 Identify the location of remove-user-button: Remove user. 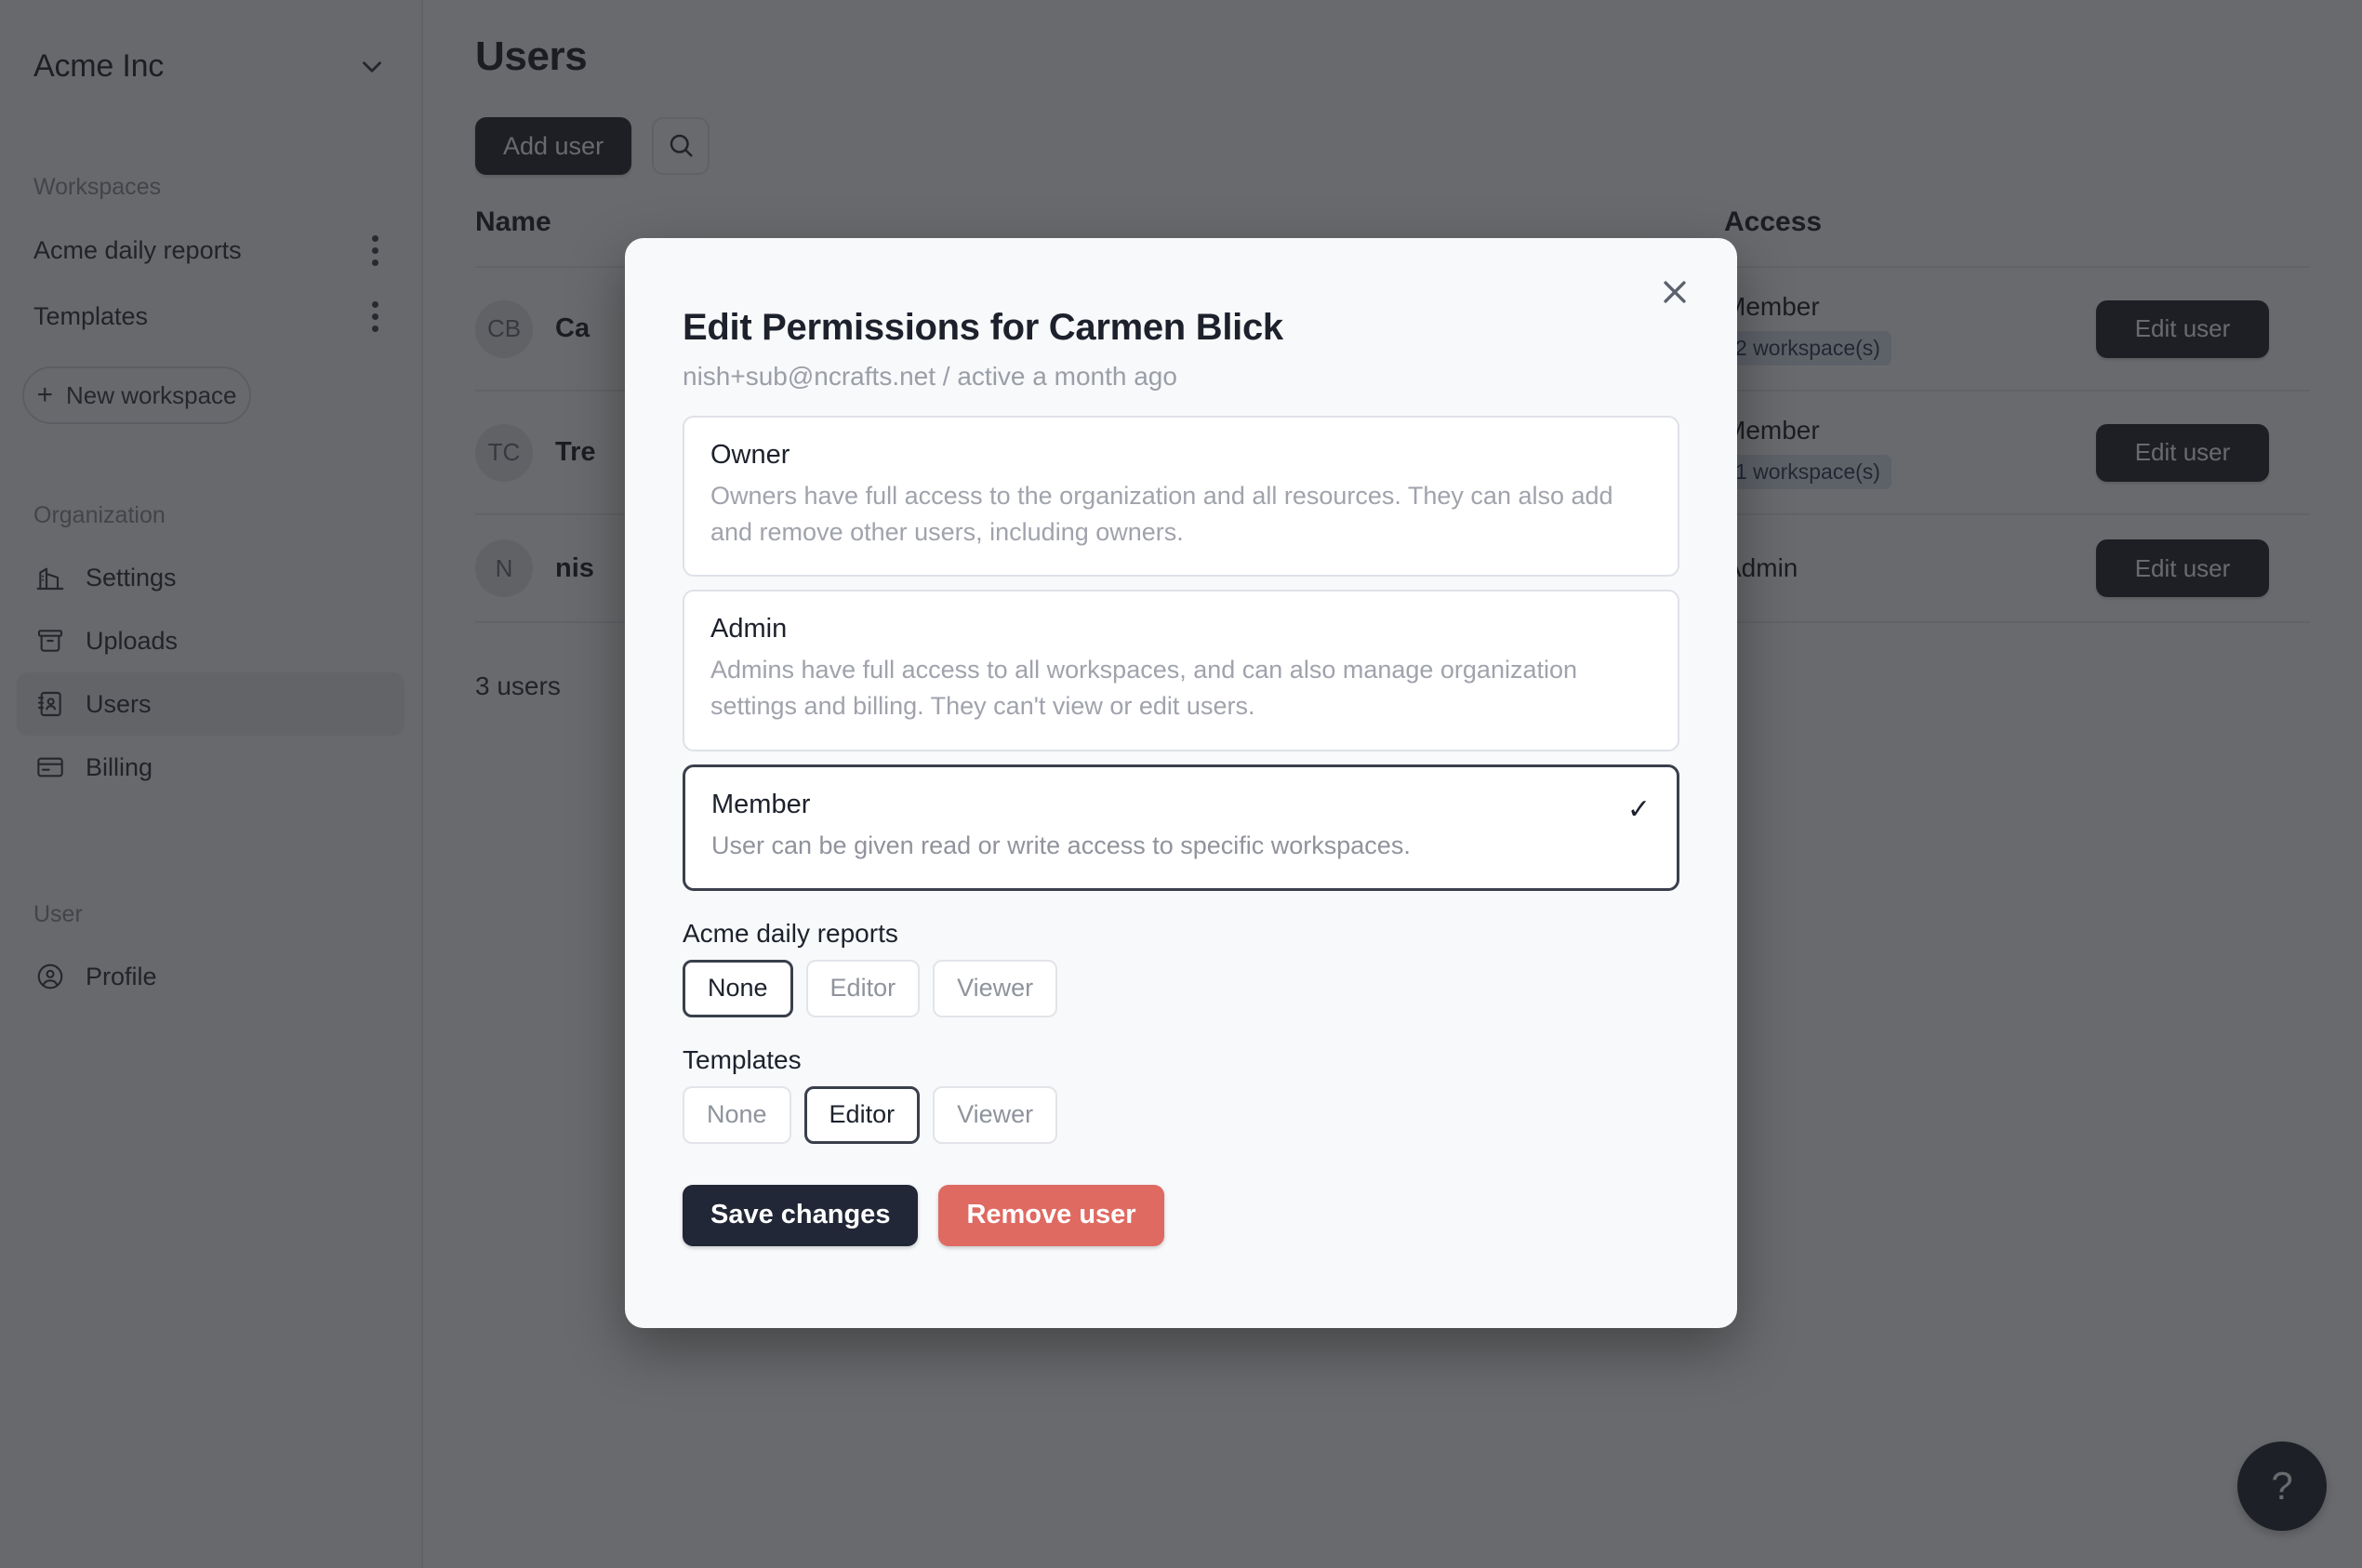
(1051, 1215).